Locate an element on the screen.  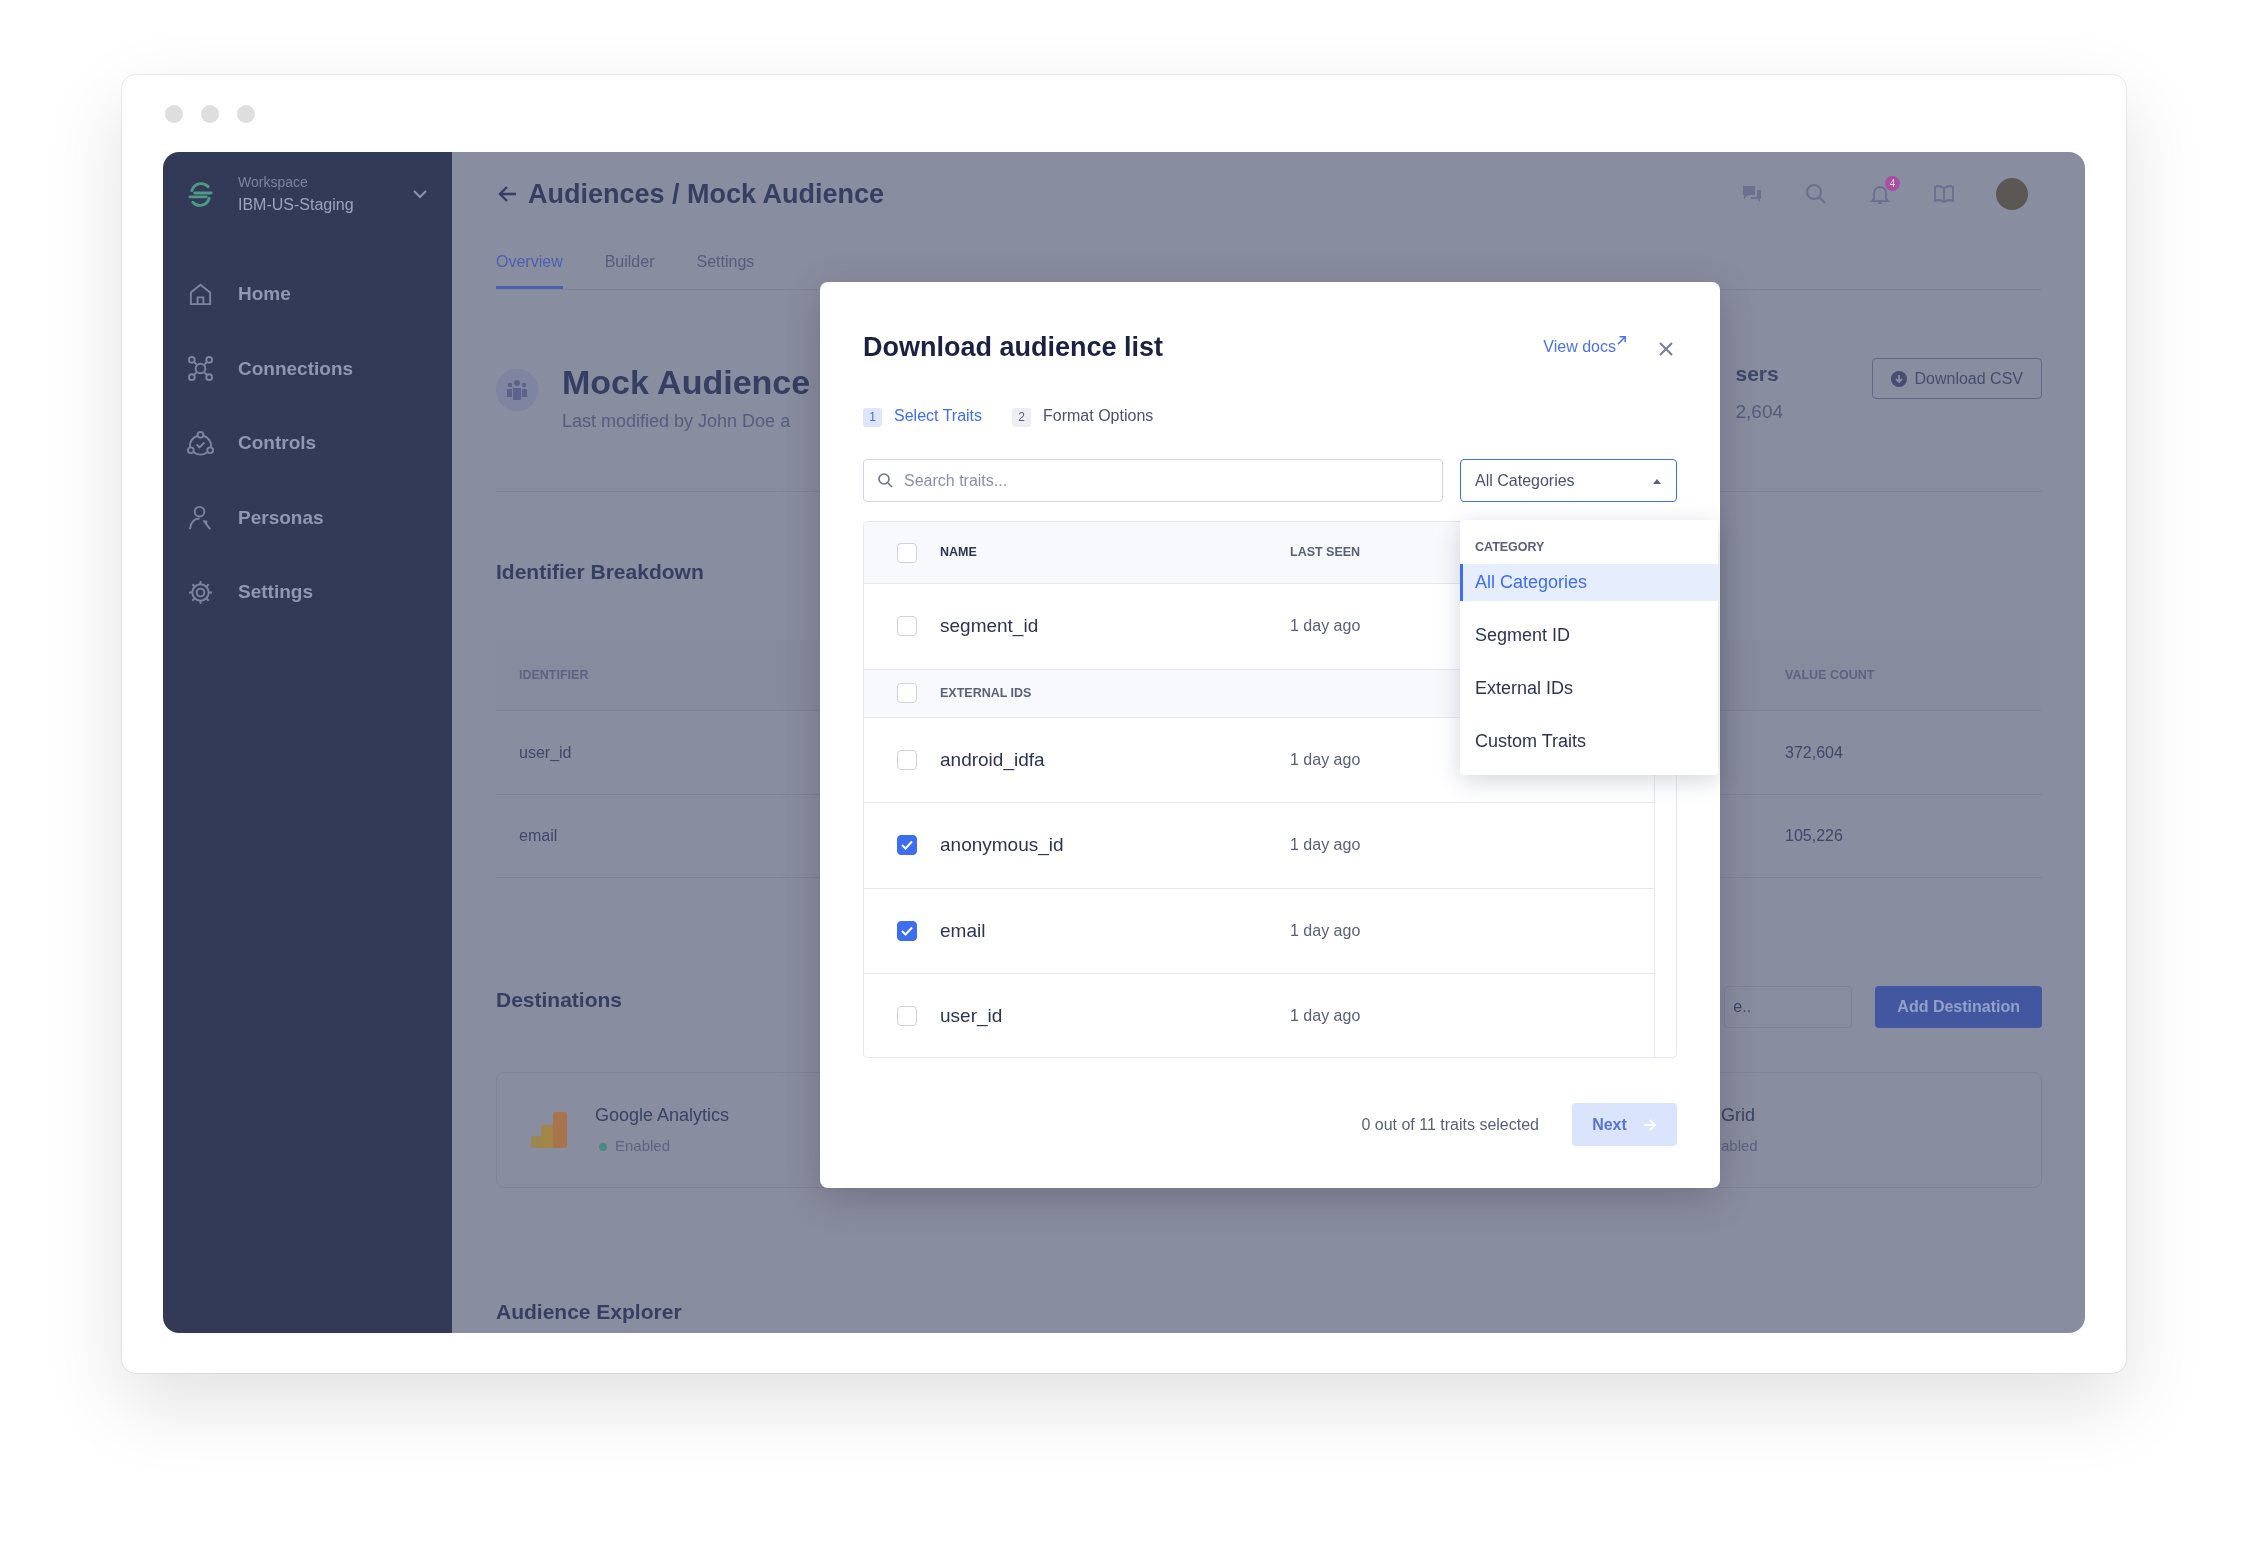
step-number: 2 is located at coordinates (1022, 417).